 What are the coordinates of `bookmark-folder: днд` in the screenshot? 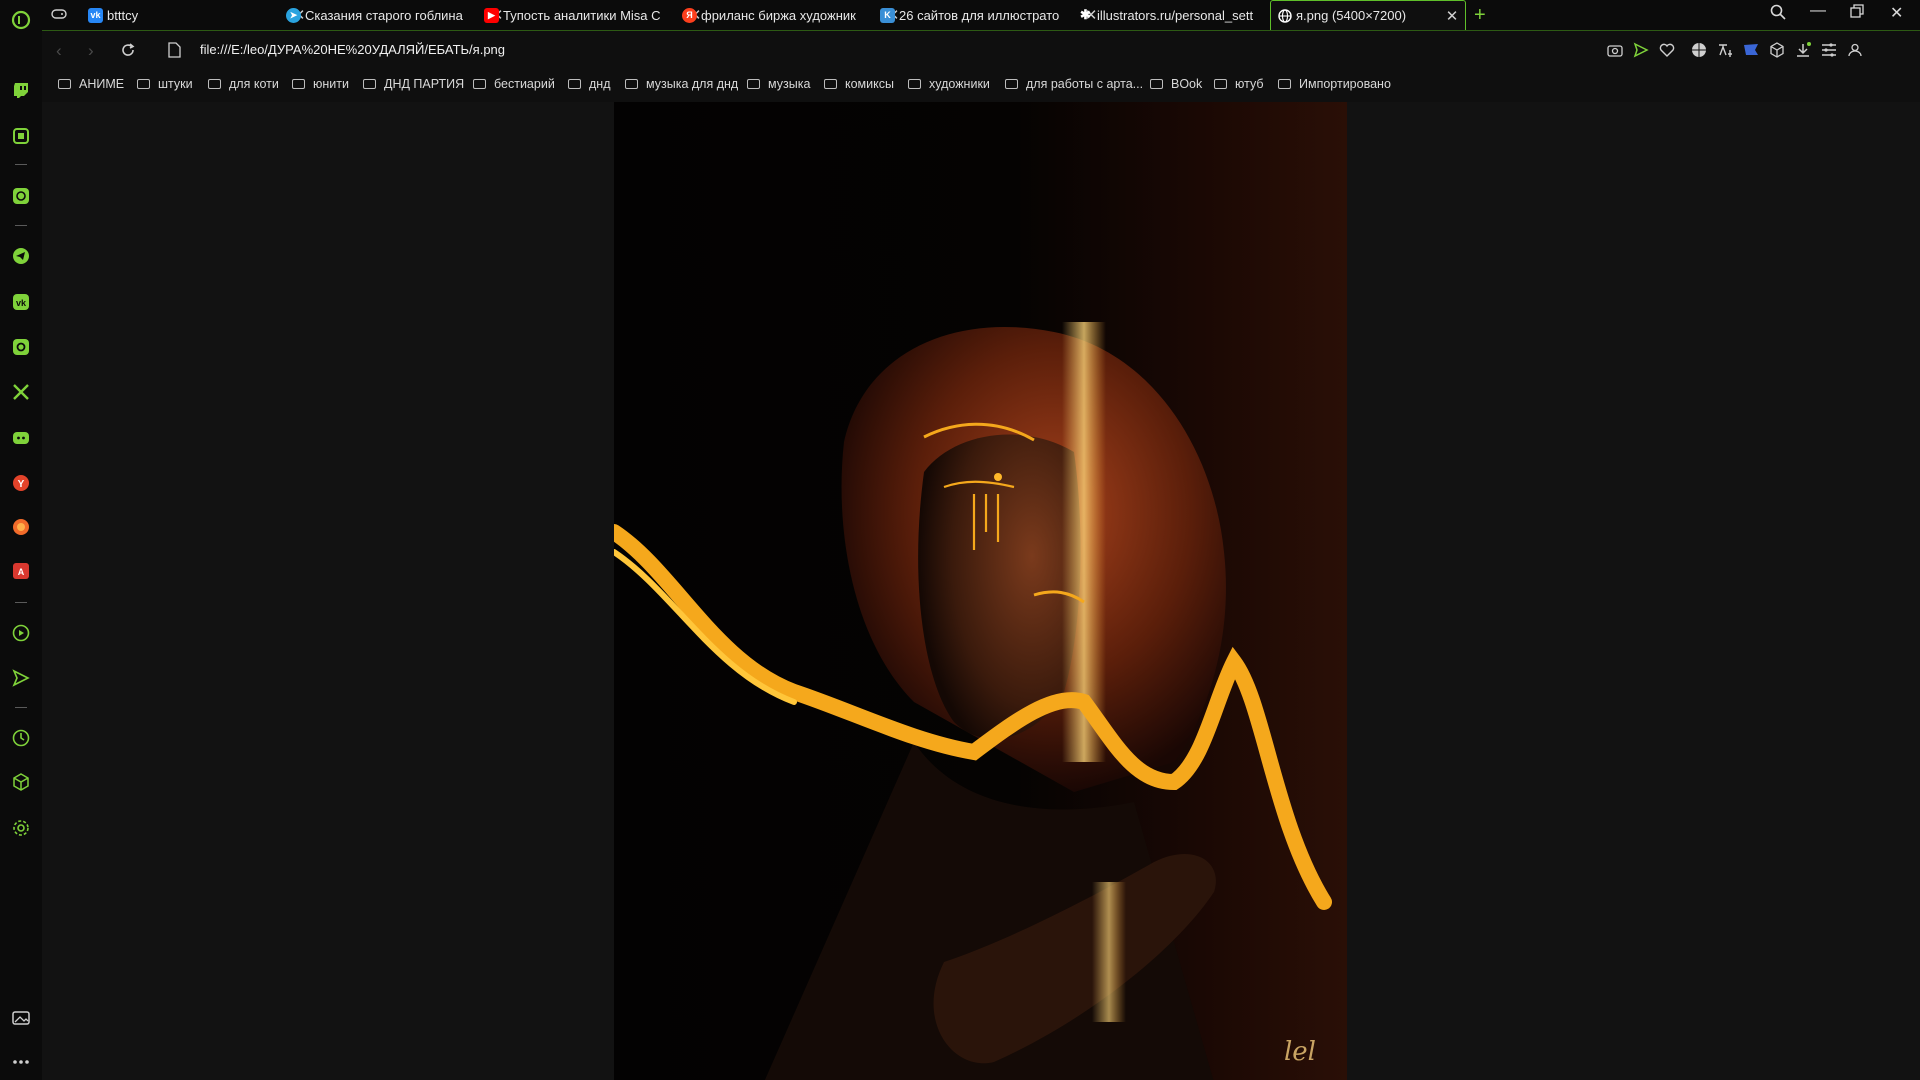 It's located at (589, 84).